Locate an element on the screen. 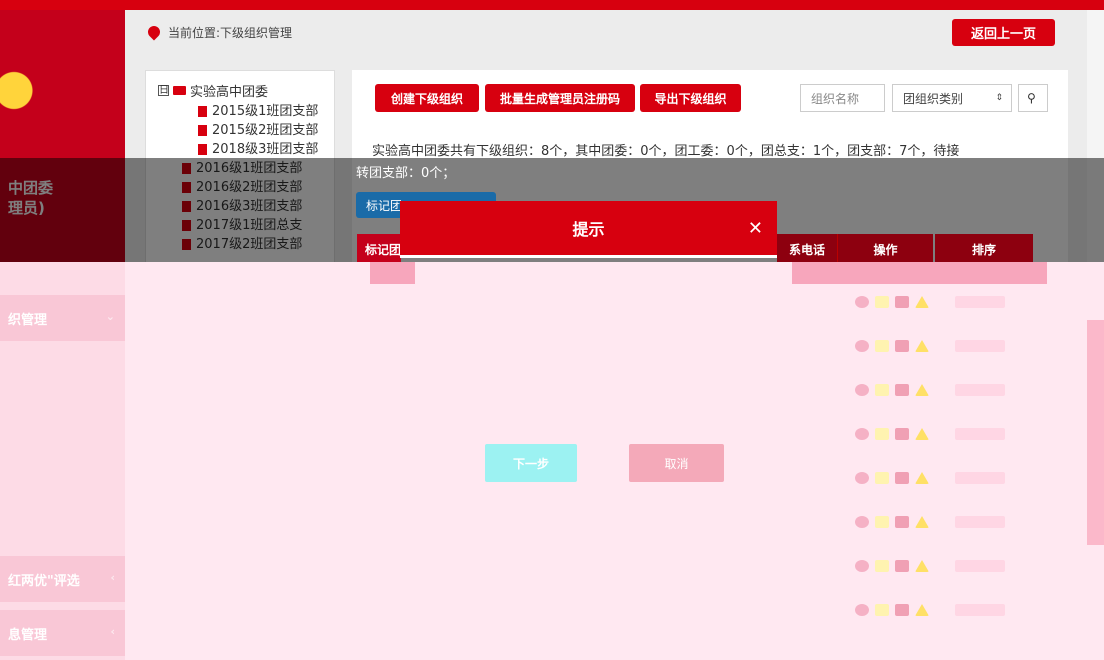 Image resolution: width=1104 pixels, height=660 pixels. tree-item: 2015级1班团支部 is located at coordinates (240, 111).